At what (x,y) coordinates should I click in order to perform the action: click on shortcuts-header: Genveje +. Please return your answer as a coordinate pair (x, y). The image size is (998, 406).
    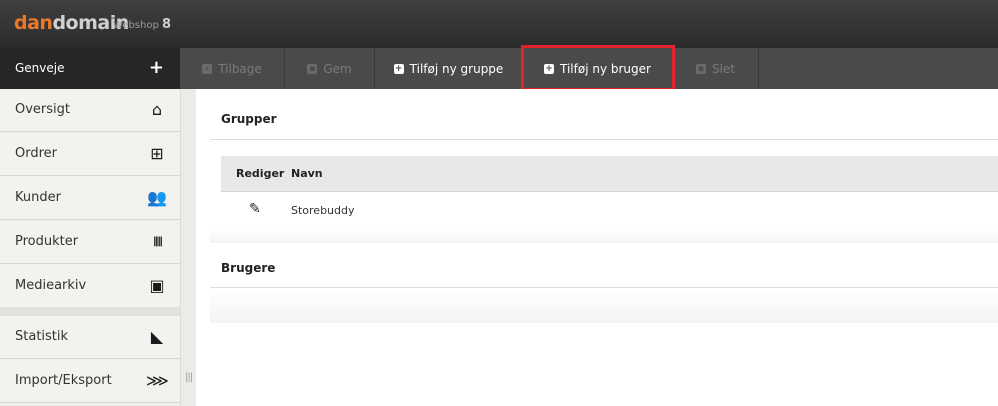
    Looking at the image, I should click on (90, 68).